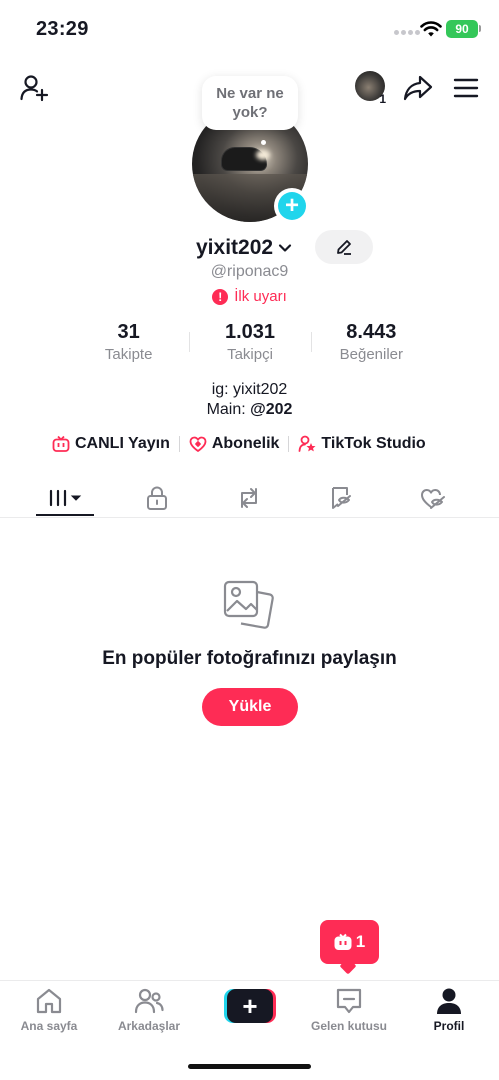 The image size is (499, 1080). What do you see at coordinates (250, 354) in the screenshot?
I see `stat-label: Takipçi` at bounding box center [250, 354].